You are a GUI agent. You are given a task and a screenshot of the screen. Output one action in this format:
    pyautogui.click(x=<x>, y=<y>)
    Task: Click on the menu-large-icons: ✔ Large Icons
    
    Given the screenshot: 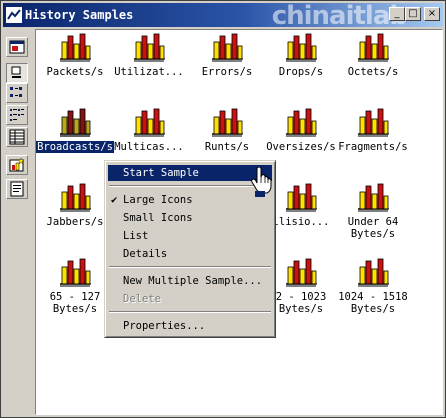 What is the action you would take?
    pyautogui.click(x=190, y=200)
    